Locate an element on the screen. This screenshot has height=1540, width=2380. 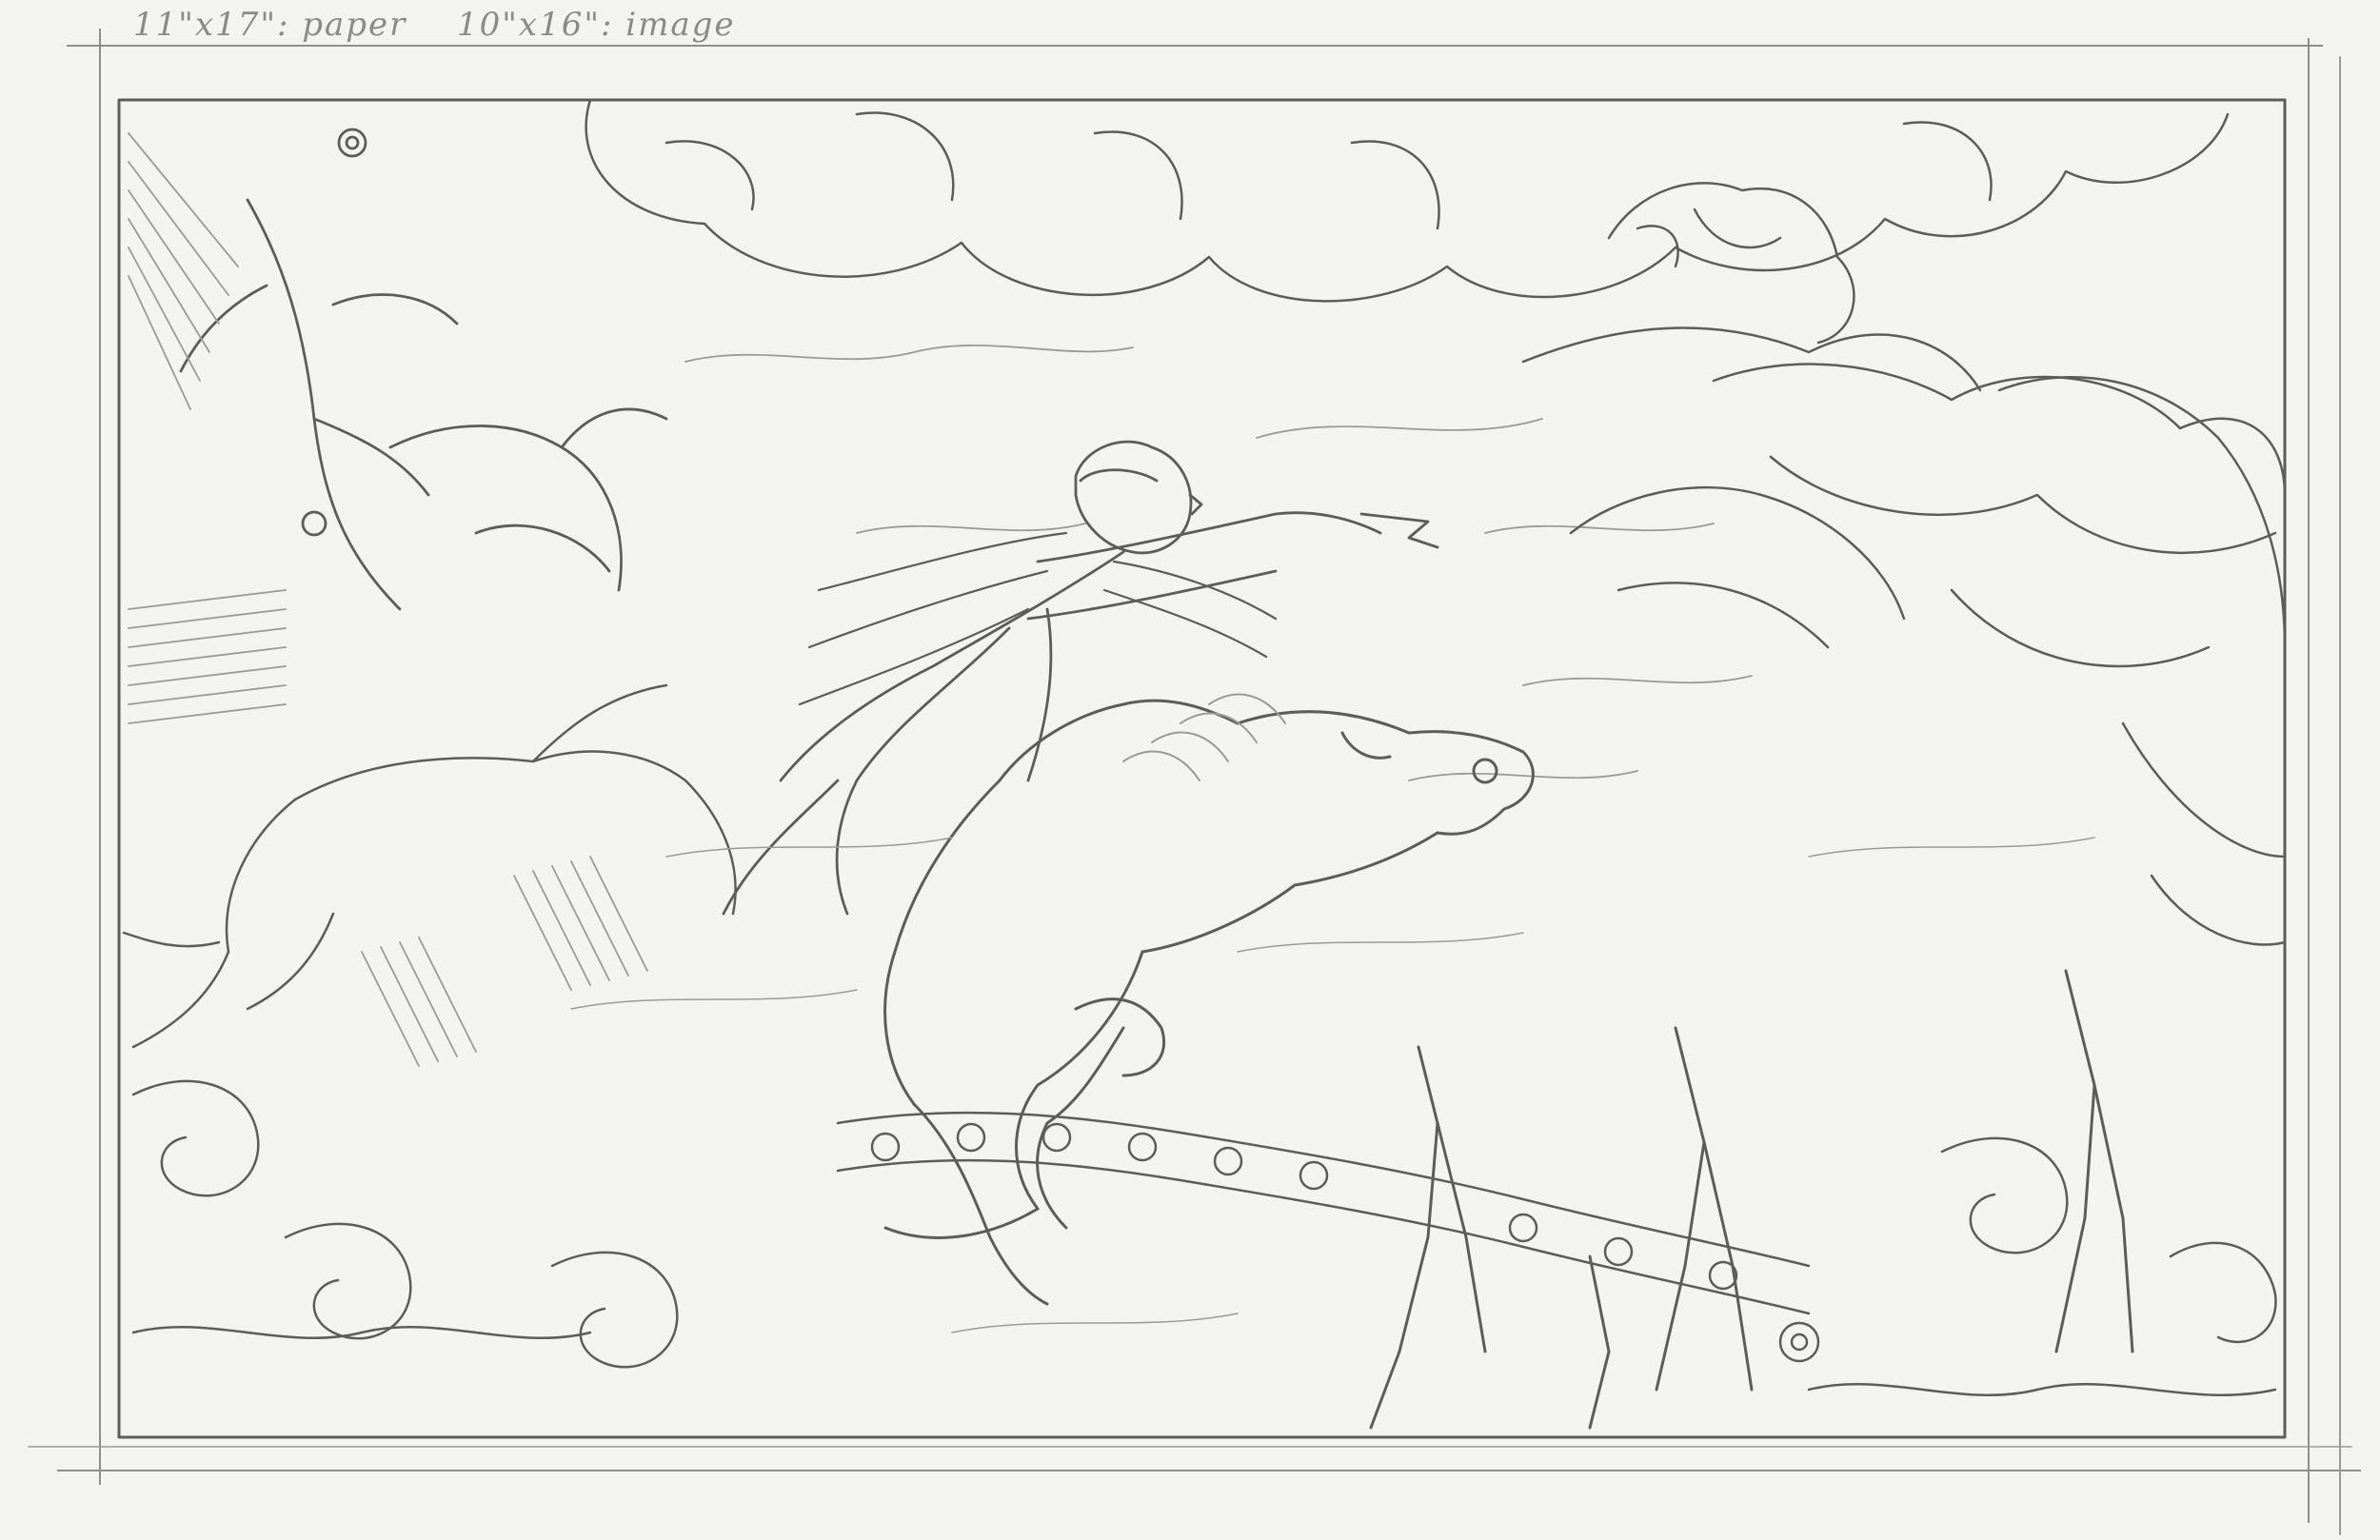
rider-figure is located at coordinates (1080, 678).